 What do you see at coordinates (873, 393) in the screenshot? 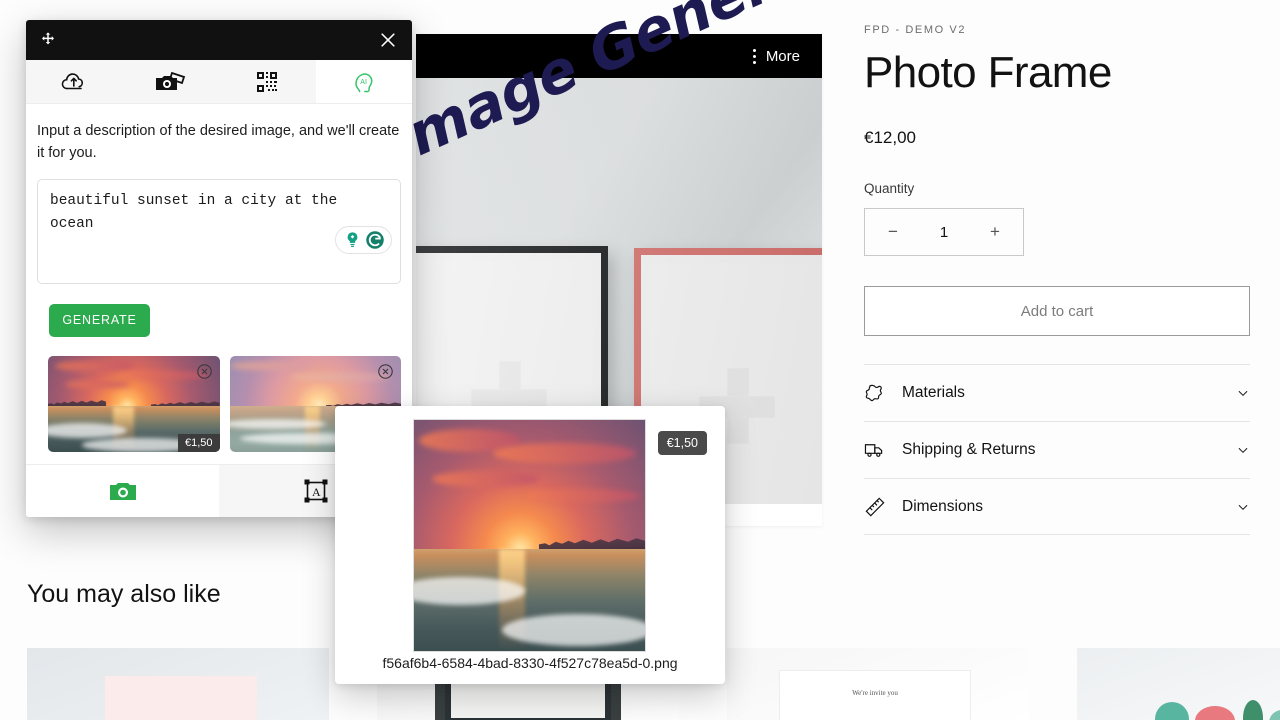
I see `leather-hide-icon` at bounding box center [873, 393].